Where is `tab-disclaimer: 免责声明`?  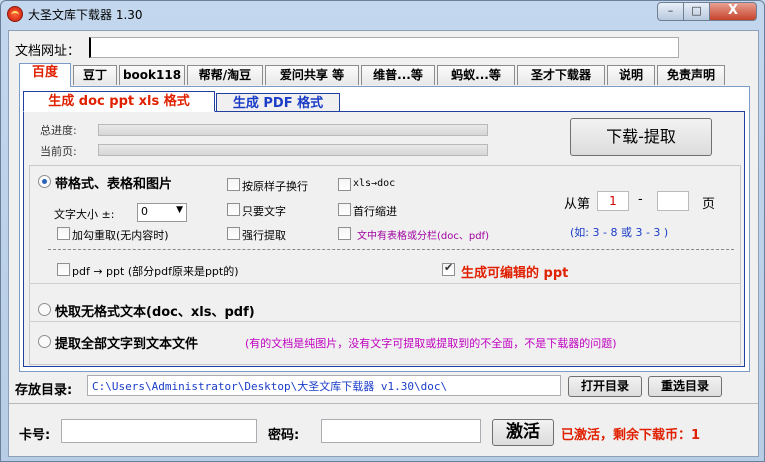 tab-disclaimer: 免责声明 is located at coordinates (691, 75).